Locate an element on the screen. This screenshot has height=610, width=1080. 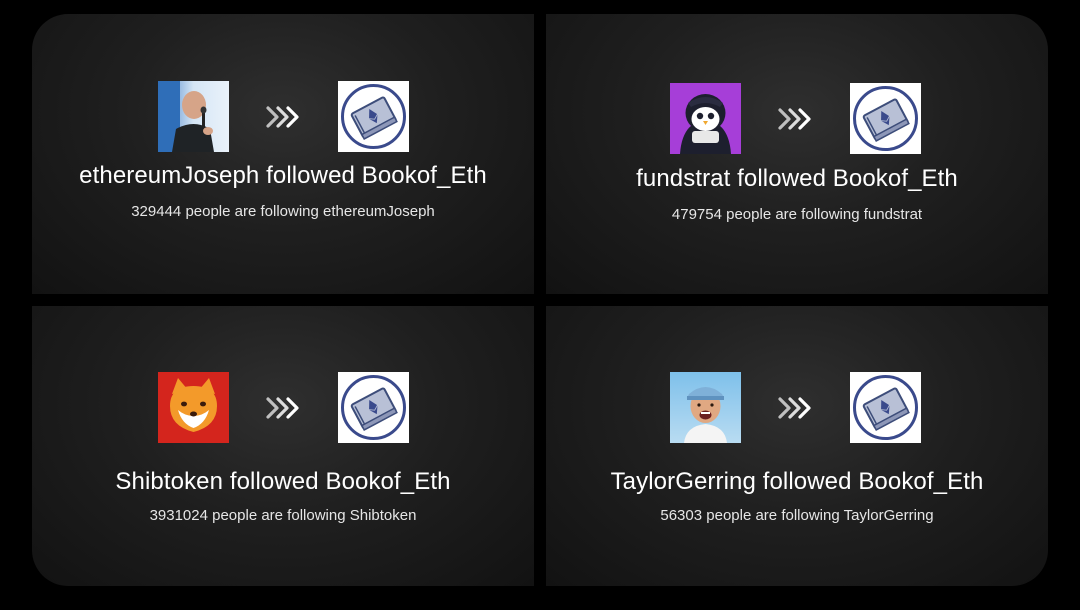
fundstrat-penguin-avatar is located at coordinates (705, 118).